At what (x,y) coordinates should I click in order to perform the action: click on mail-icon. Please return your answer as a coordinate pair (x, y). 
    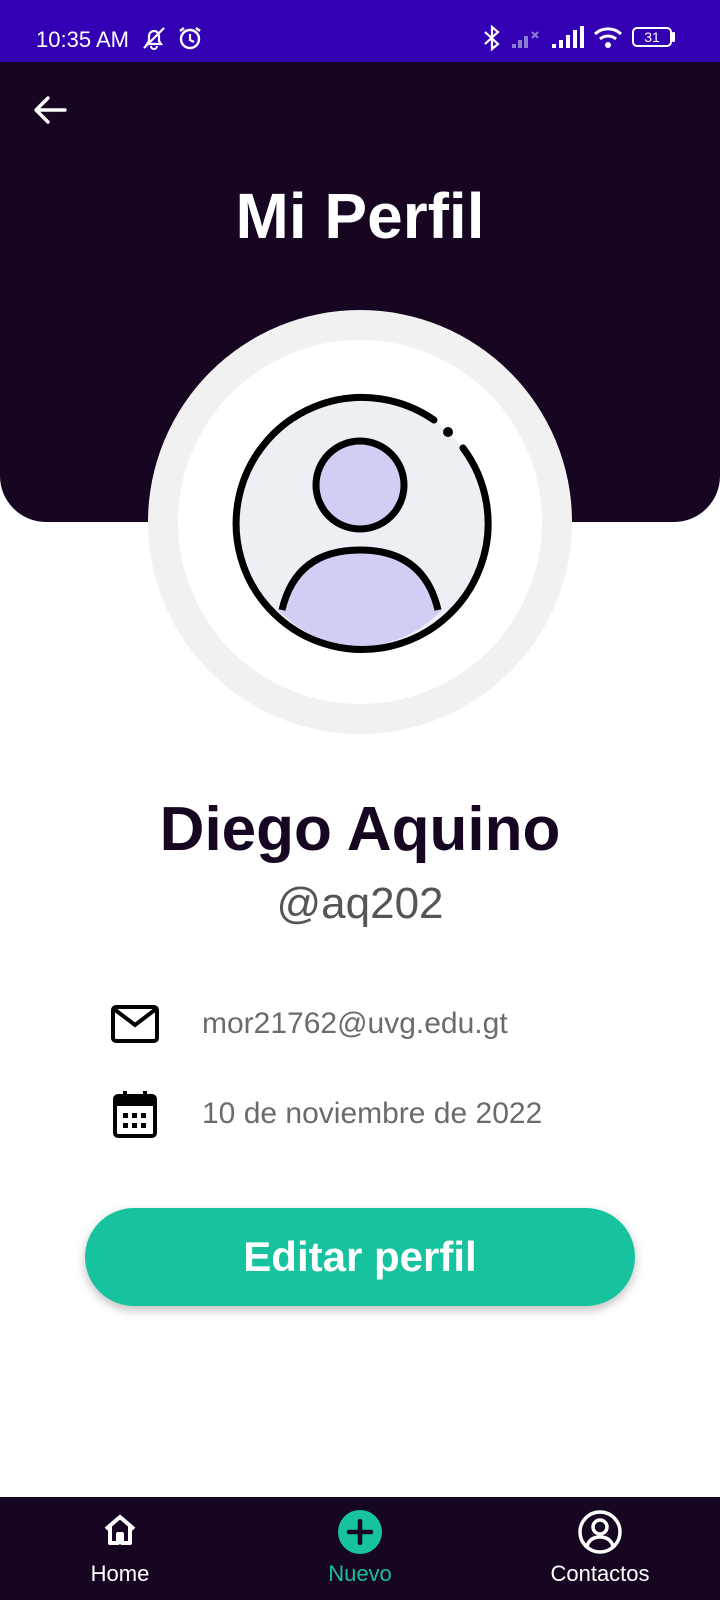
    Looking at the image, I should click on (135, 1026).